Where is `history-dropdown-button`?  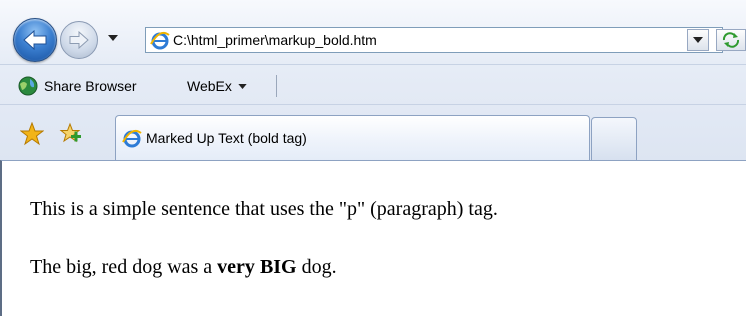
history-dropdown-button is located at coordinates (113, 38).